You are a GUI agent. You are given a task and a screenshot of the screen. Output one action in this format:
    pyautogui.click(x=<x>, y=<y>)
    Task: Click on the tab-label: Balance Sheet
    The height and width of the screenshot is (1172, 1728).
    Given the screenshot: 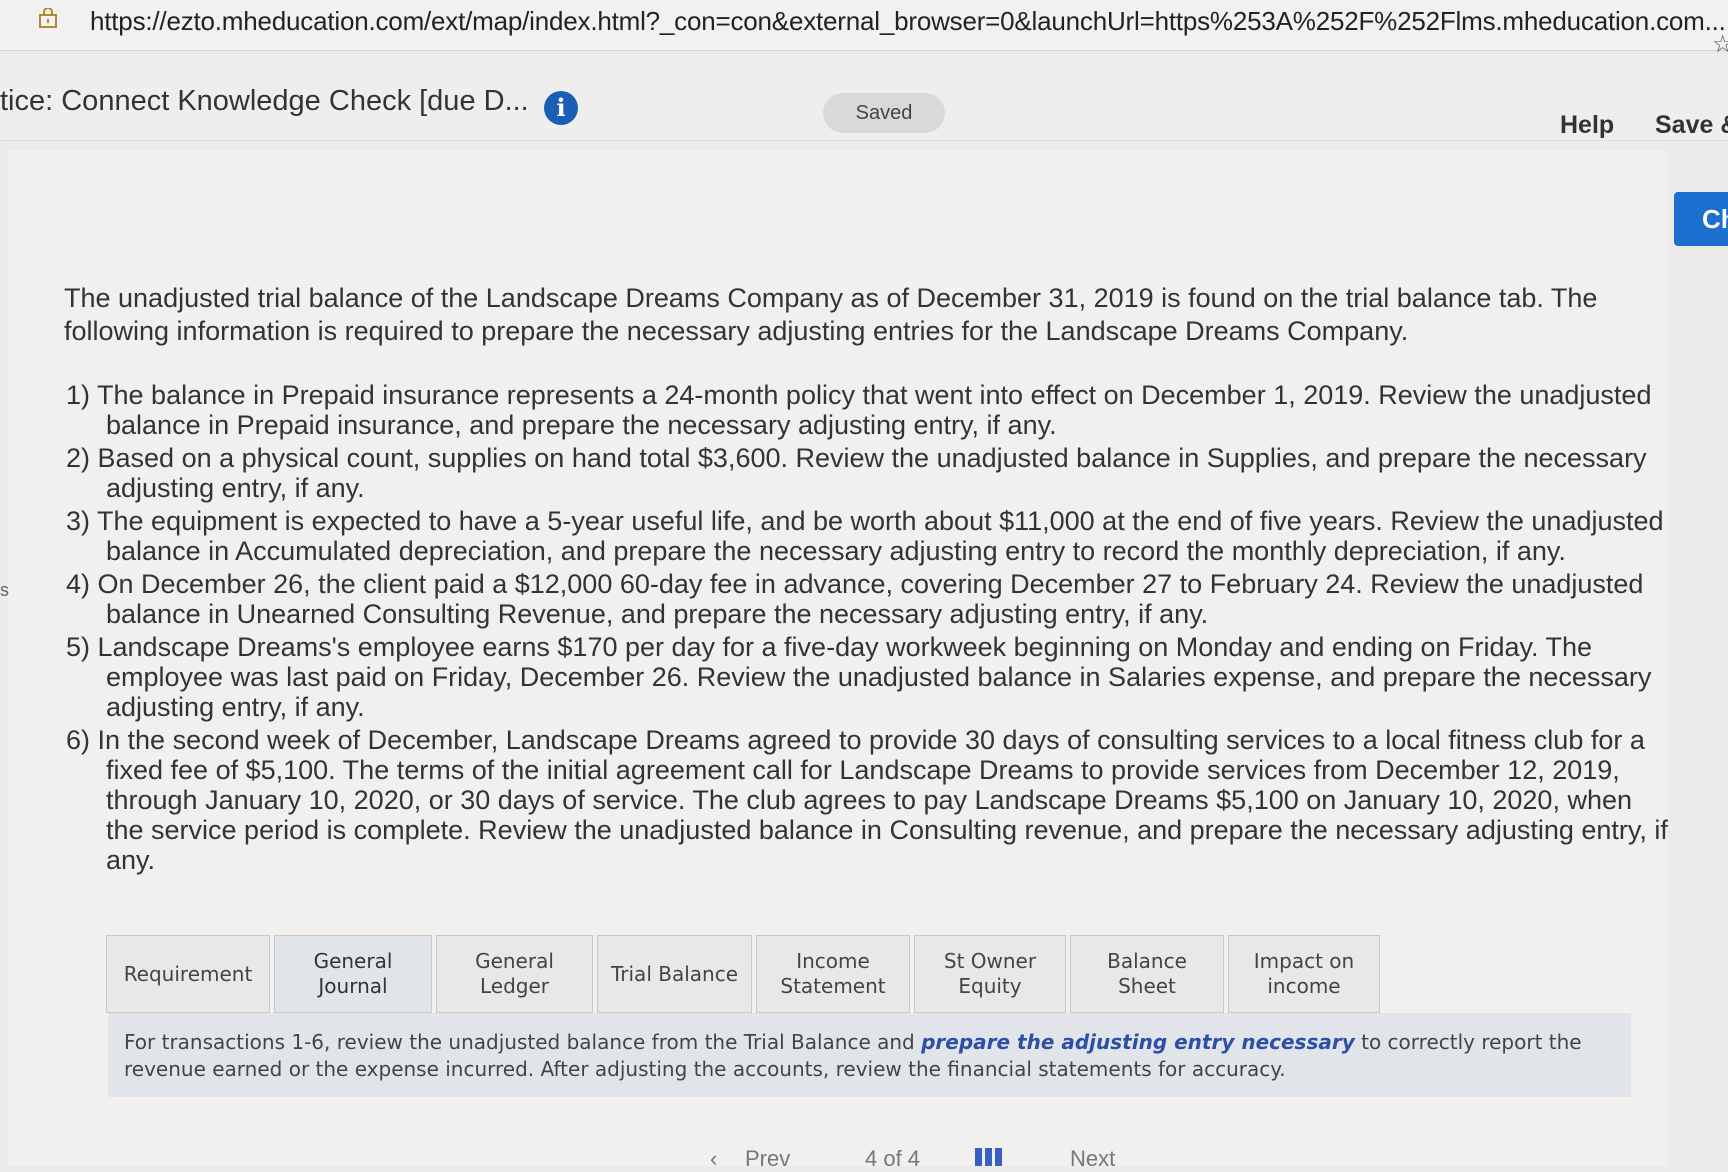 What is the action you would take?
    pyautogui.click(x=1147, y=973)
    